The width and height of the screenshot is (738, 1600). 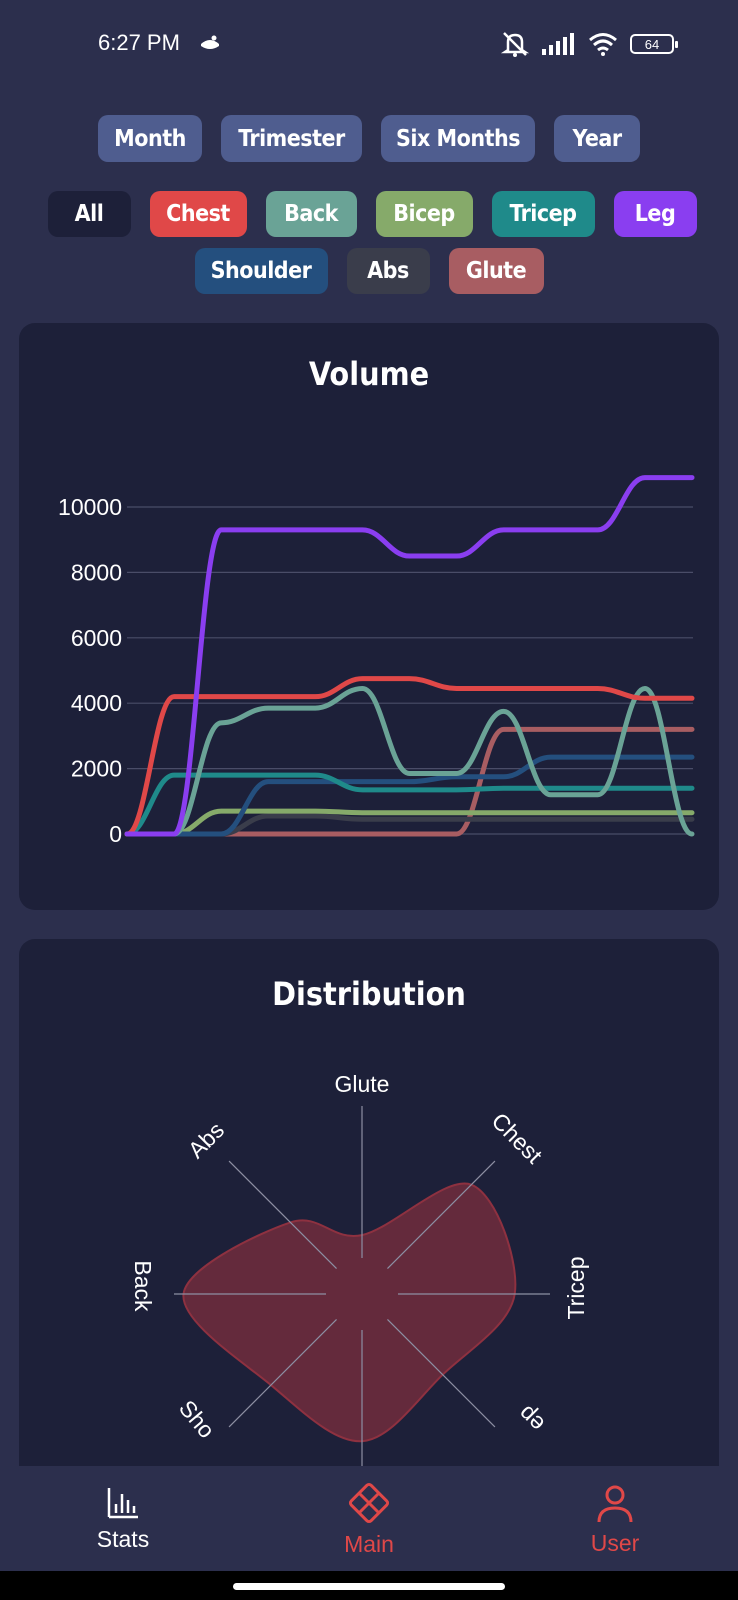 I want to click on status-bar: 6:27 PM 64, so click(x=369, y=45).